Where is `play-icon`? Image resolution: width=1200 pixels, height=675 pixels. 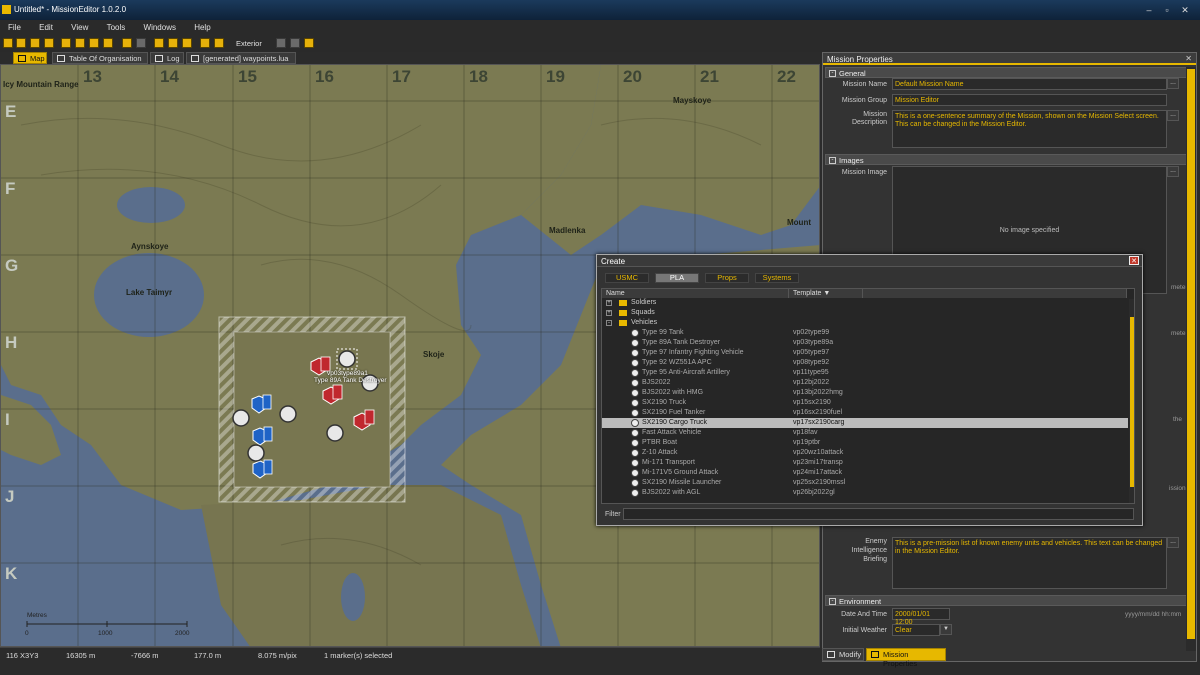
play-icon is located at coordinates (281, 43).